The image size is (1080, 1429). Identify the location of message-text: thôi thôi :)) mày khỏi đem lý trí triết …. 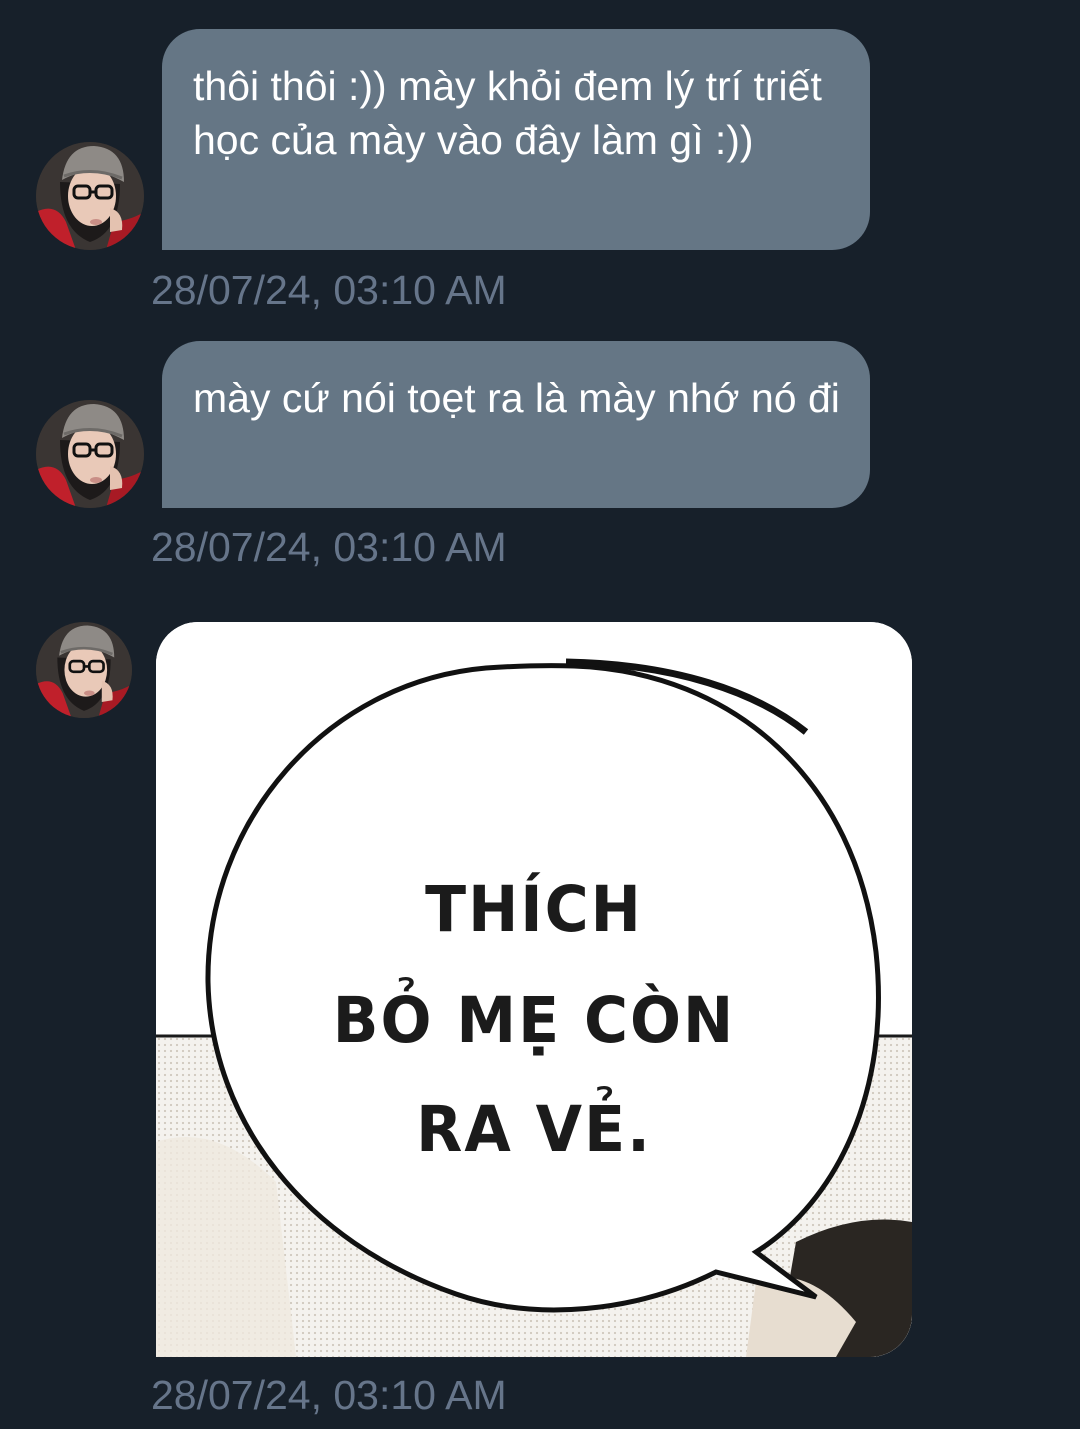
(507, 113).